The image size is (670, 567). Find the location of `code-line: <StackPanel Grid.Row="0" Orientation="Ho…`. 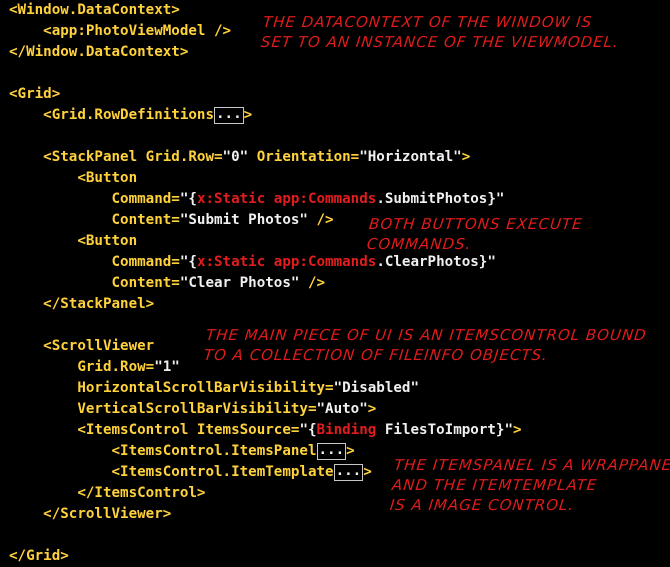

code-line: <StackPanel Grid.Row="0" Orientation="Ho… is located at coordinates (265, 157).